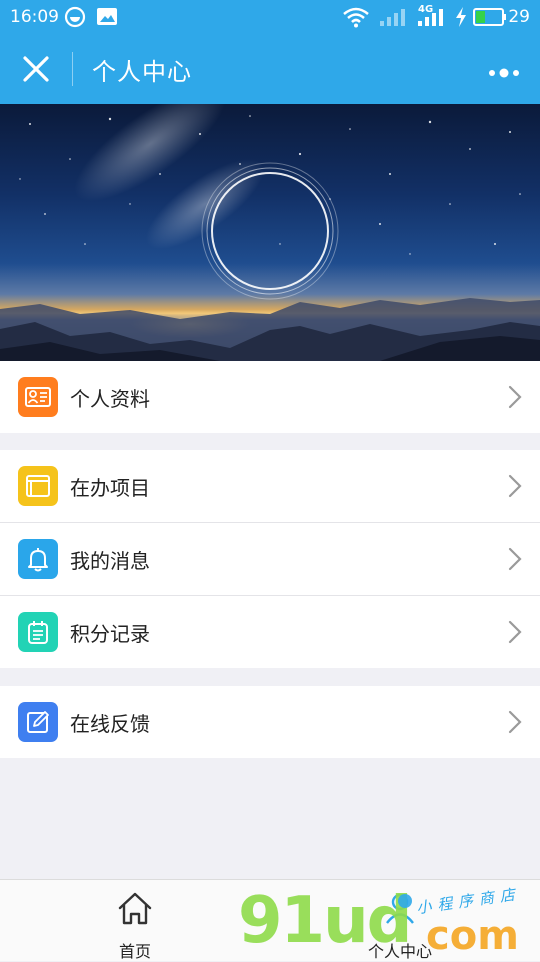 This screenshot has width=540, height=962. I want to click on more-options-button, so click(504, 71).